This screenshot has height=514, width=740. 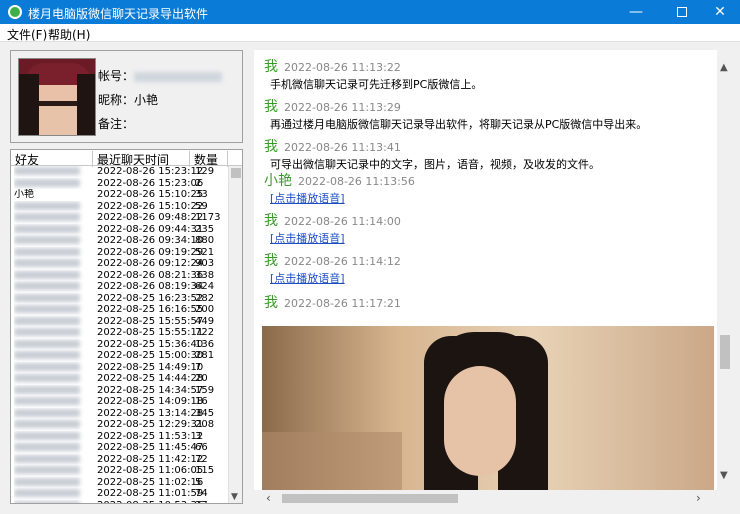 What do you see at coordinates (724, 67) in the screenshot?
I see `chevron-up-icon: ▲` at bounding box center [724, 67].